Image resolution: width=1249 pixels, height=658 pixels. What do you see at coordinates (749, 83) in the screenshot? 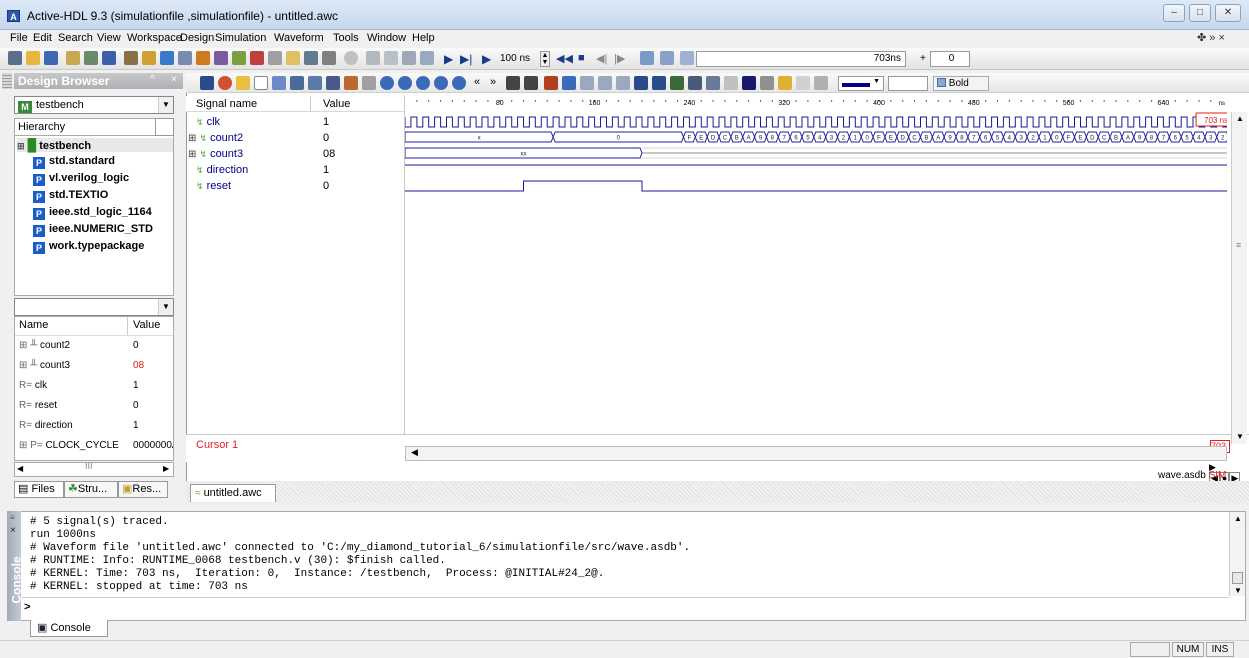
I see `color-icon` at bounding box center [749, 83].